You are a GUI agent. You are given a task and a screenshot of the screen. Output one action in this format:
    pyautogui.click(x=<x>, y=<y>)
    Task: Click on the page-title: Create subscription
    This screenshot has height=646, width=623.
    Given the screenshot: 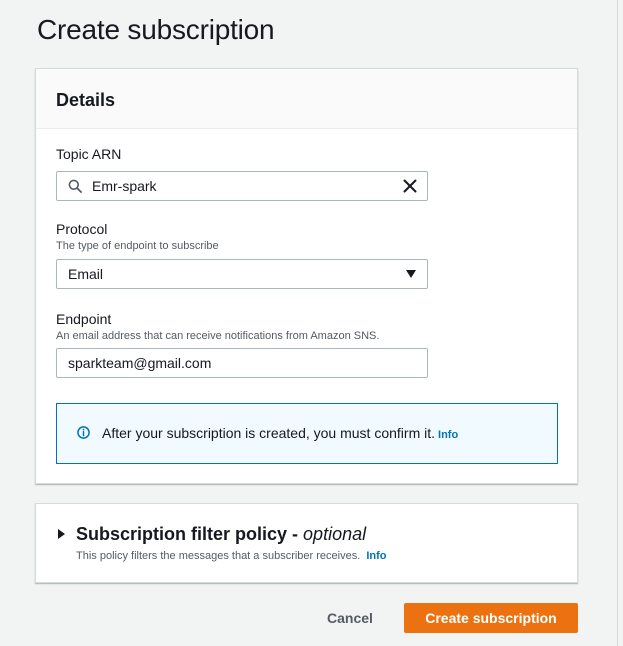 What is the action you would take?
    pyautogui.click(x=156, y=29)
    